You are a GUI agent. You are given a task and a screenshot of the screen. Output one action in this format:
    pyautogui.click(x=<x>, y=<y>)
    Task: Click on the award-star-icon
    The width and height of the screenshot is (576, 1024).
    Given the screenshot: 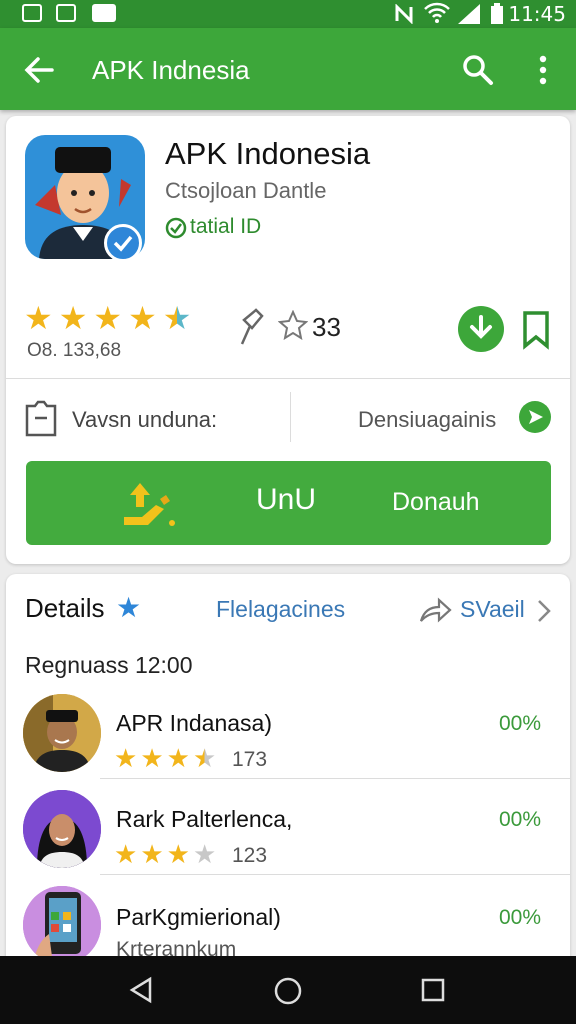 What is the action you would take?
    pyautogui.click(x=293, y=325)
    